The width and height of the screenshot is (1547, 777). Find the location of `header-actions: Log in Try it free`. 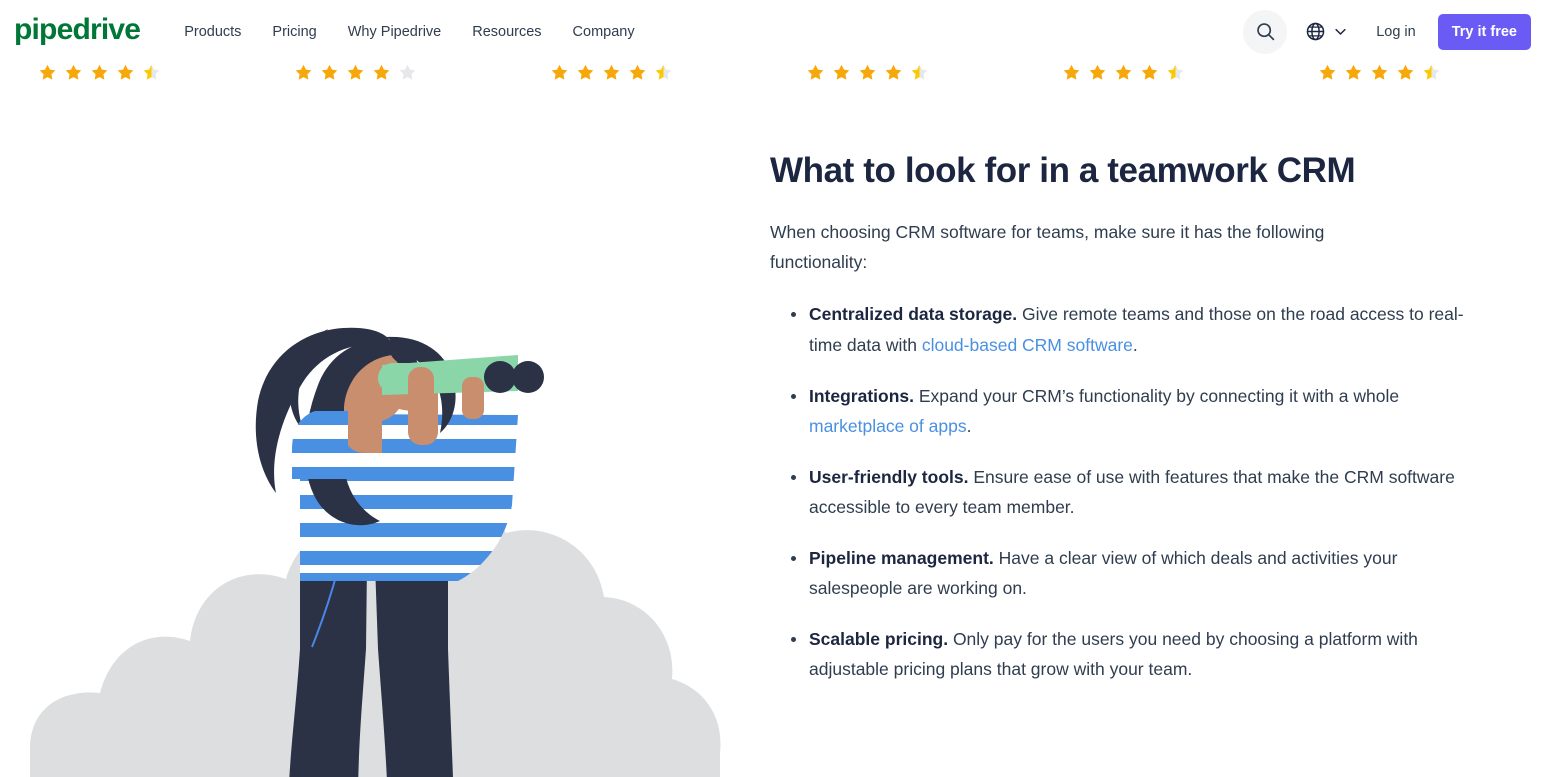

header-actions: Log in Try it free is located at coordinates (1387, 31).